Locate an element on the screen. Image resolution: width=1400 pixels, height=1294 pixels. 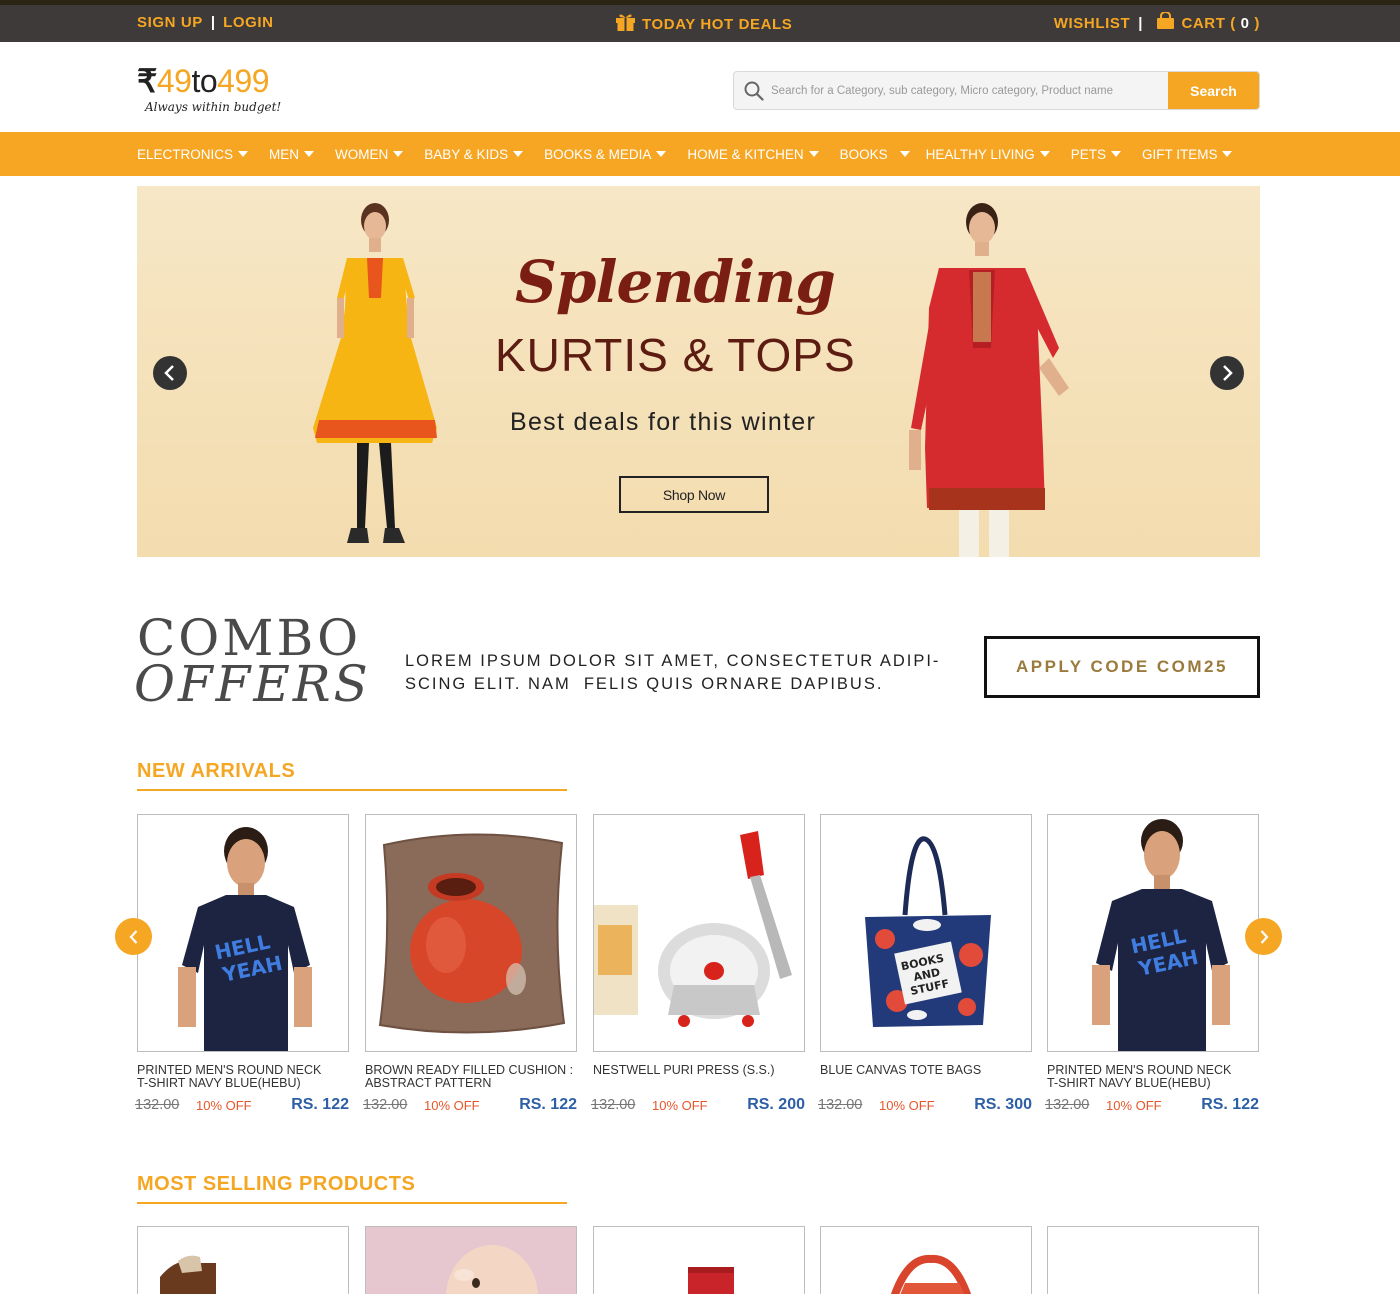
search-icon is located at coordinates (754, 91).